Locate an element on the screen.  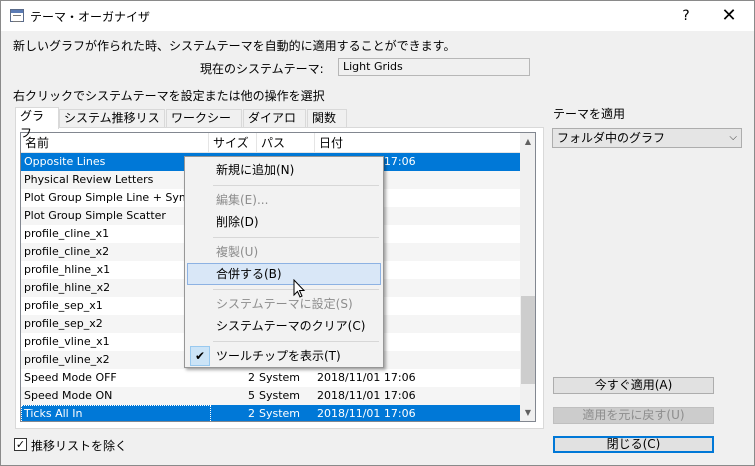
row-name: profile_cline_x1 is located at coordinates (67, 233).